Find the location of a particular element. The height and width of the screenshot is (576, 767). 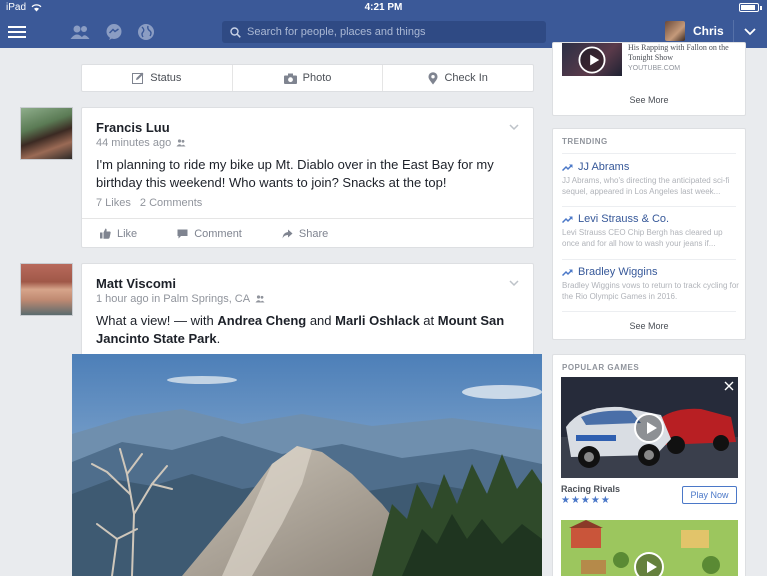

photo-button: Photo is located at coordinates (308, 78).